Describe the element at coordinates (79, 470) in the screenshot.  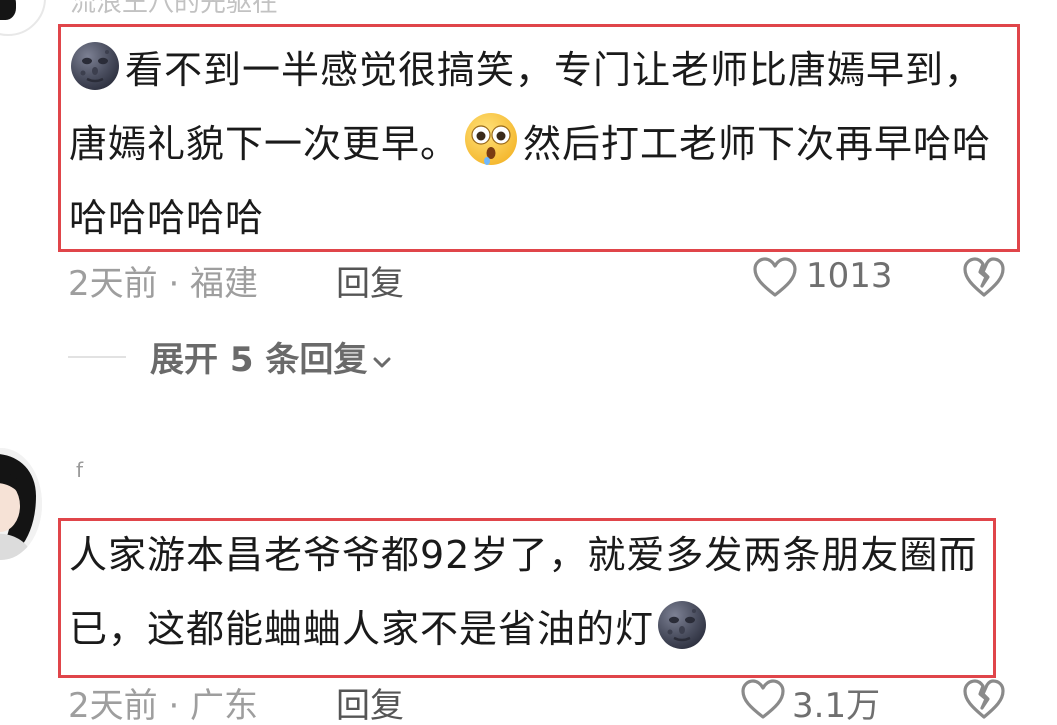
I see `username: f` at that location.